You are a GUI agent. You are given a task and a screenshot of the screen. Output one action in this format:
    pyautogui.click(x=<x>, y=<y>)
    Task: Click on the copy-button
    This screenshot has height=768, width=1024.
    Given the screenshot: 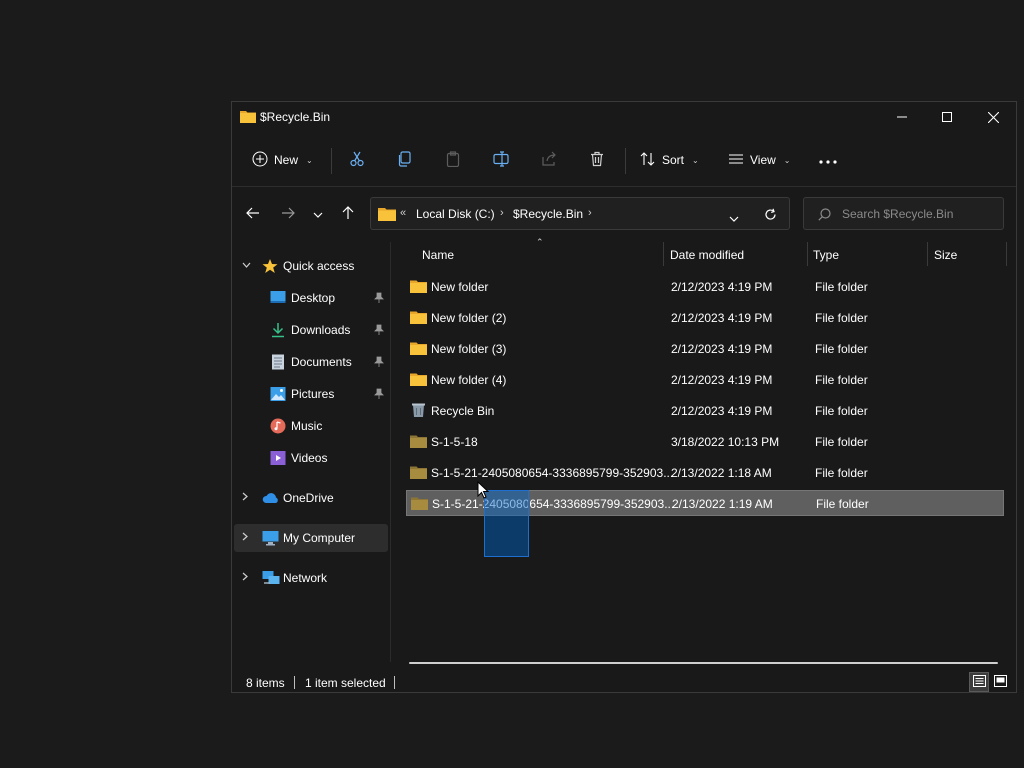 What is the action you would take?
    pyautogui.click(x=405, y=160)
    